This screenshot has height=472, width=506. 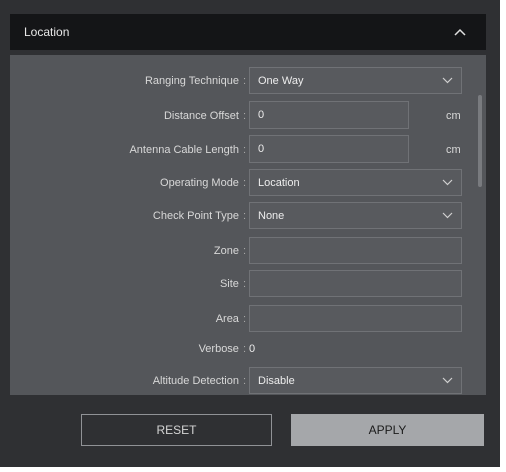 I want to click on reset-button: RESET, so click(x=176, y=430).